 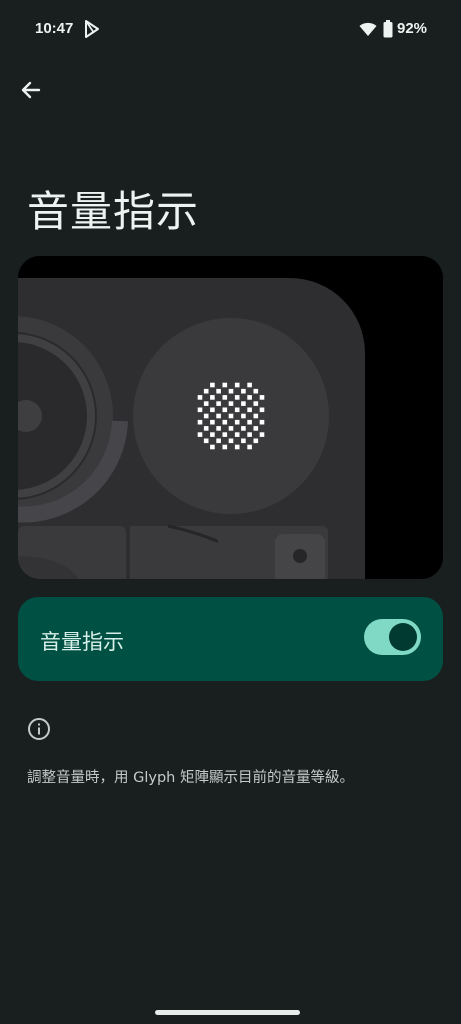 I want to click on switch-thumb, so click(x=403, y=637).